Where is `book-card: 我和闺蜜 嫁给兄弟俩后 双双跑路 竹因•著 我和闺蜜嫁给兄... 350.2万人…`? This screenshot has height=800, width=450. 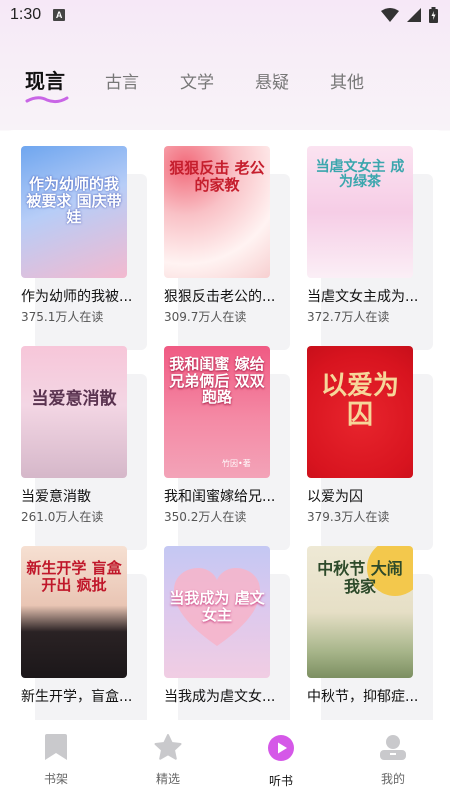
book-card: 我和闺蜜 嫁给兄弟俩后 双双跑路 竹因•著 我和闺蜜嫁给兄... 350.2万人… is located at coordinates (227, 448).